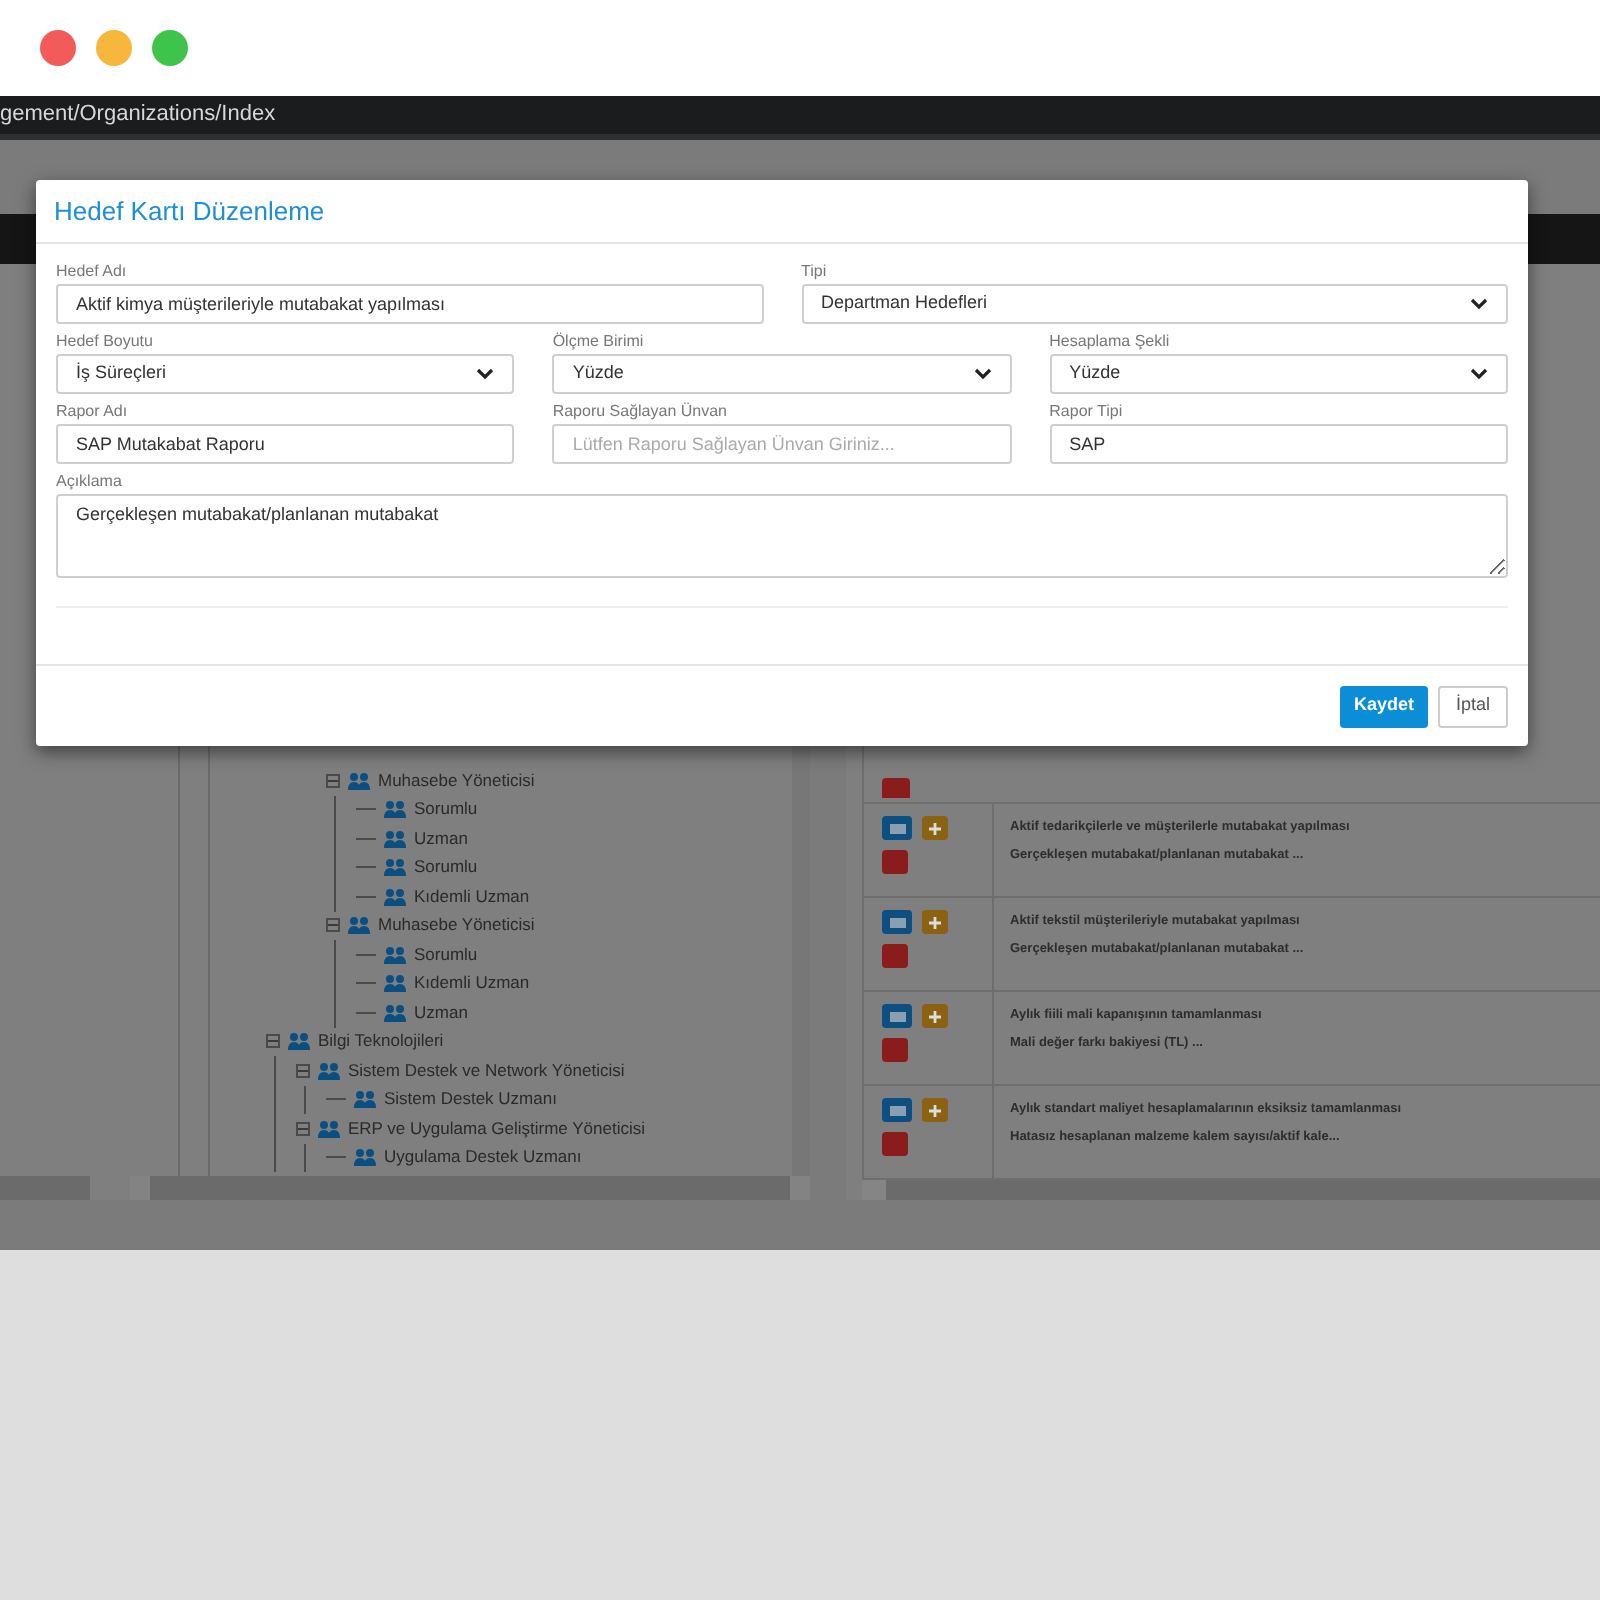 This screenshot has width=1600, height=1600. Describe the element at coordinates (1472, 706) in the screenshot. I see `cancel-button: İptal` at that location.